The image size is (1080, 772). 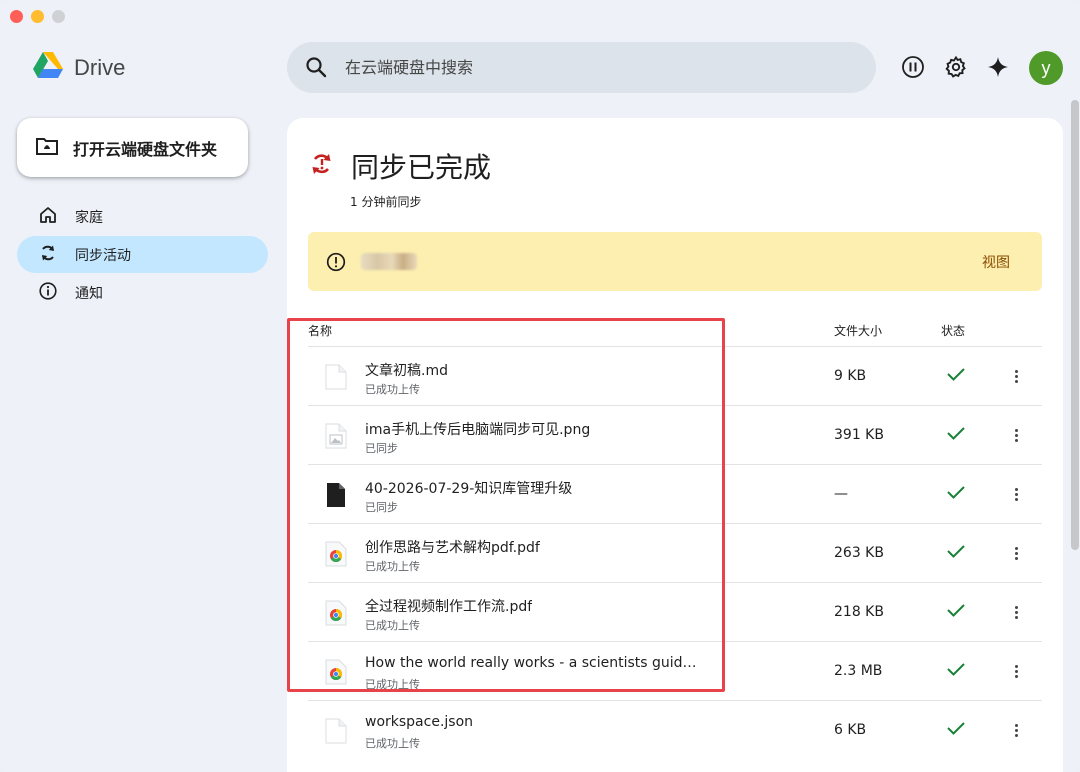 What do you see at coordinates (389, 261) in the screenshot?
I see `redacted-message` at bounding box center [389, 261].